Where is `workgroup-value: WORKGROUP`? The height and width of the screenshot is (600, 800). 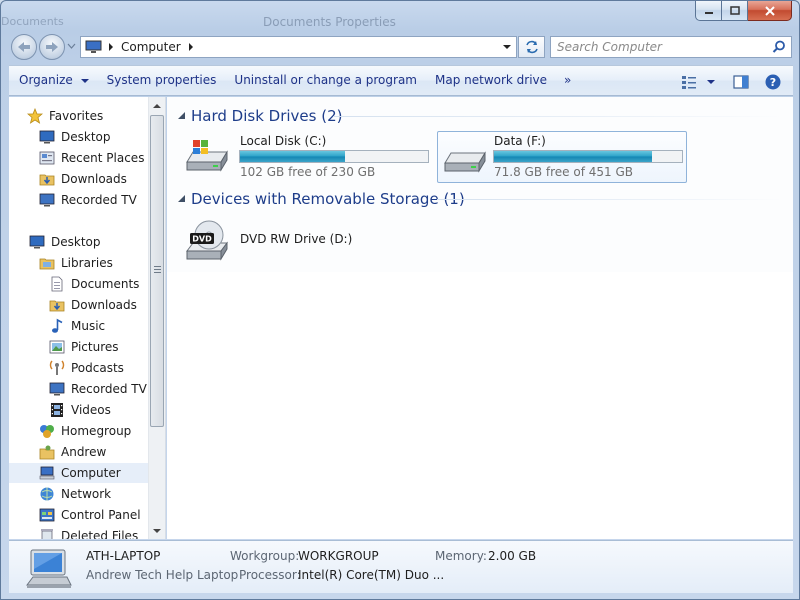 workgroup-value: WORKGROUP is located at coordinates (338, 556).